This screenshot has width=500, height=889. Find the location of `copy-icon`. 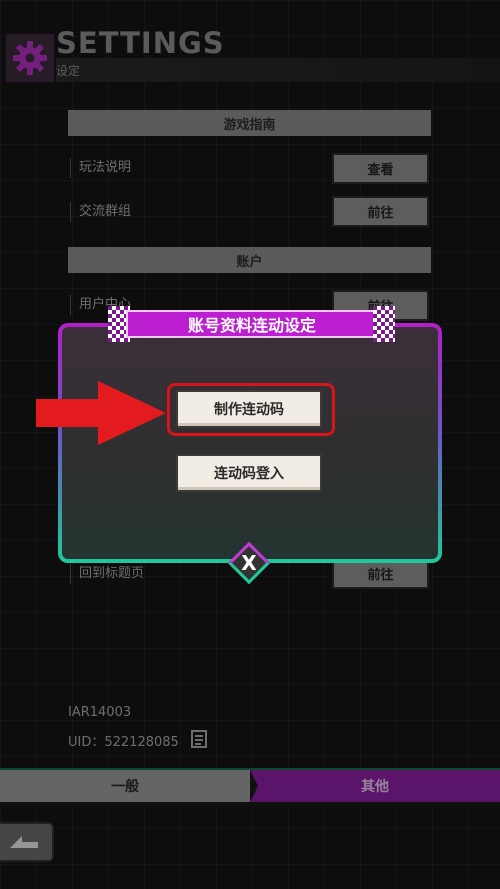

copy-icon is located at coordinates (199, 739).